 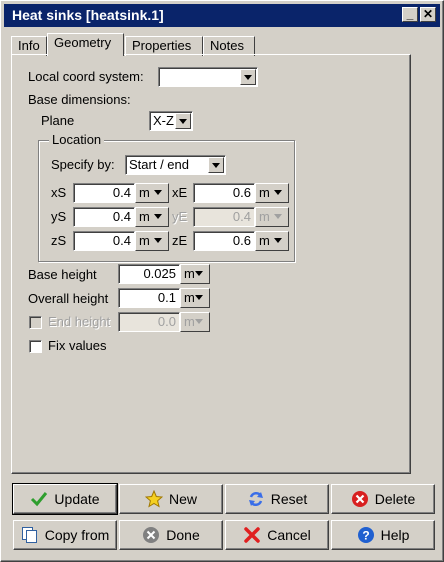 I want to click on copy-from-button: Copy from, so click(x=65, y=535).